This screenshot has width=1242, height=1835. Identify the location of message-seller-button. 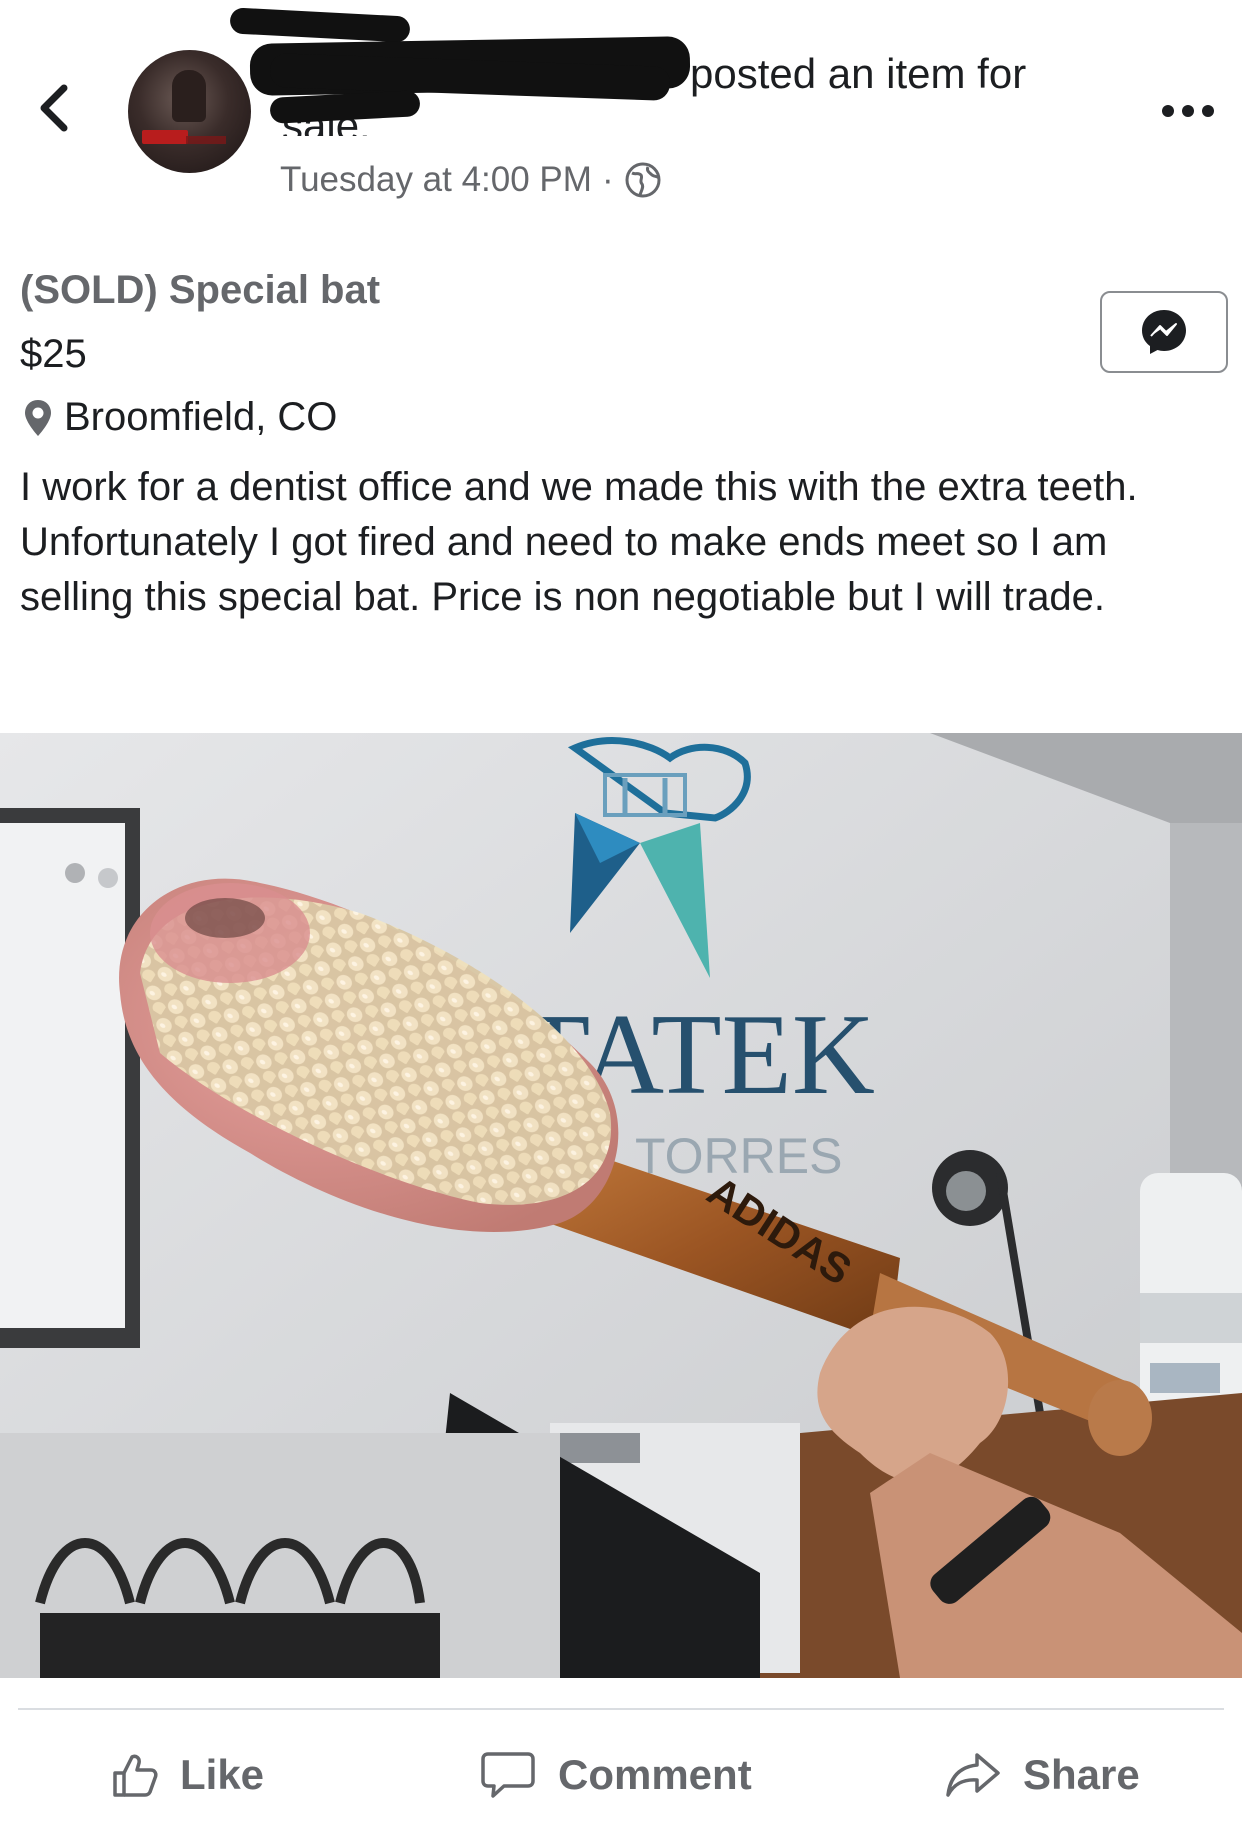
(1164, 332).